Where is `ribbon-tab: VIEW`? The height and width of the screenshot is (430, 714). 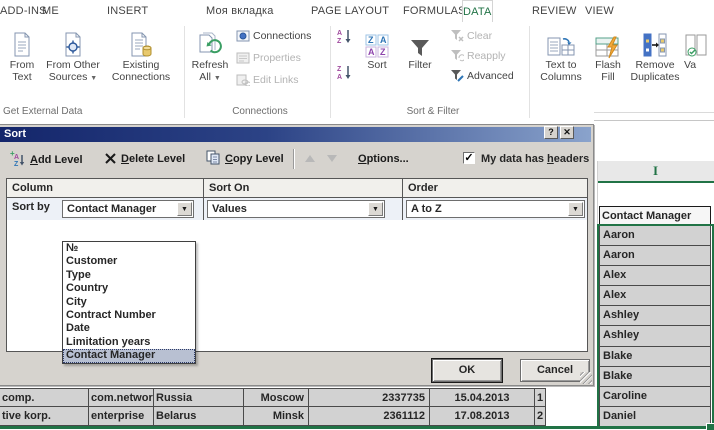 ribbon-tab: VIEW is located at coordinates (599, 11).